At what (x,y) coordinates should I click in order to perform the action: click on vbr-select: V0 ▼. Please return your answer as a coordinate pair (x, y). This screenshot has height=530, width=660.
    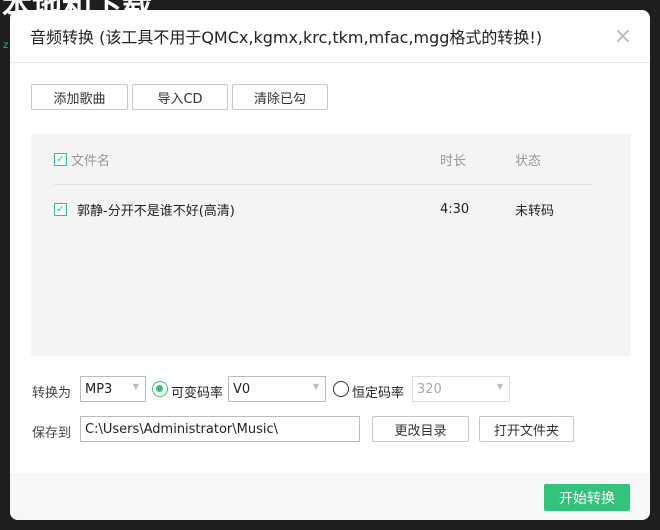
    Looking at the image, I should click on (277, 389).